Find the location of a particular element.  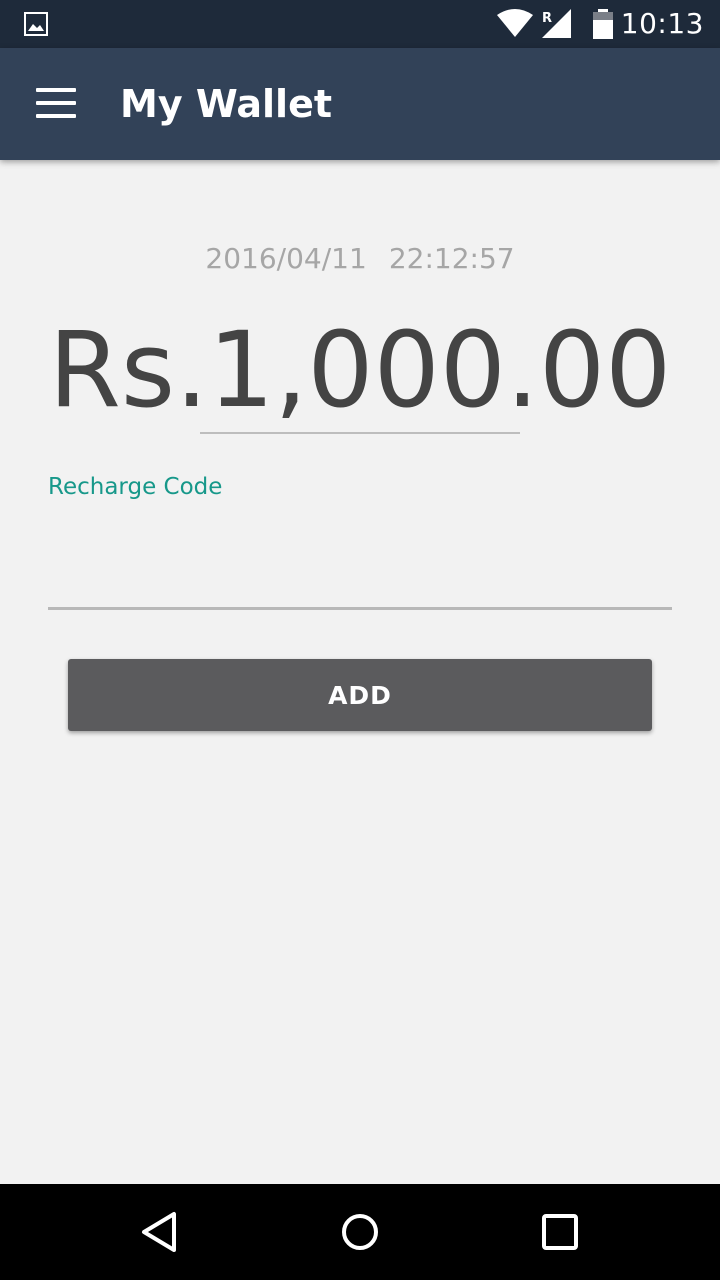

navigation-bar is located at coordinates (360, 1232).